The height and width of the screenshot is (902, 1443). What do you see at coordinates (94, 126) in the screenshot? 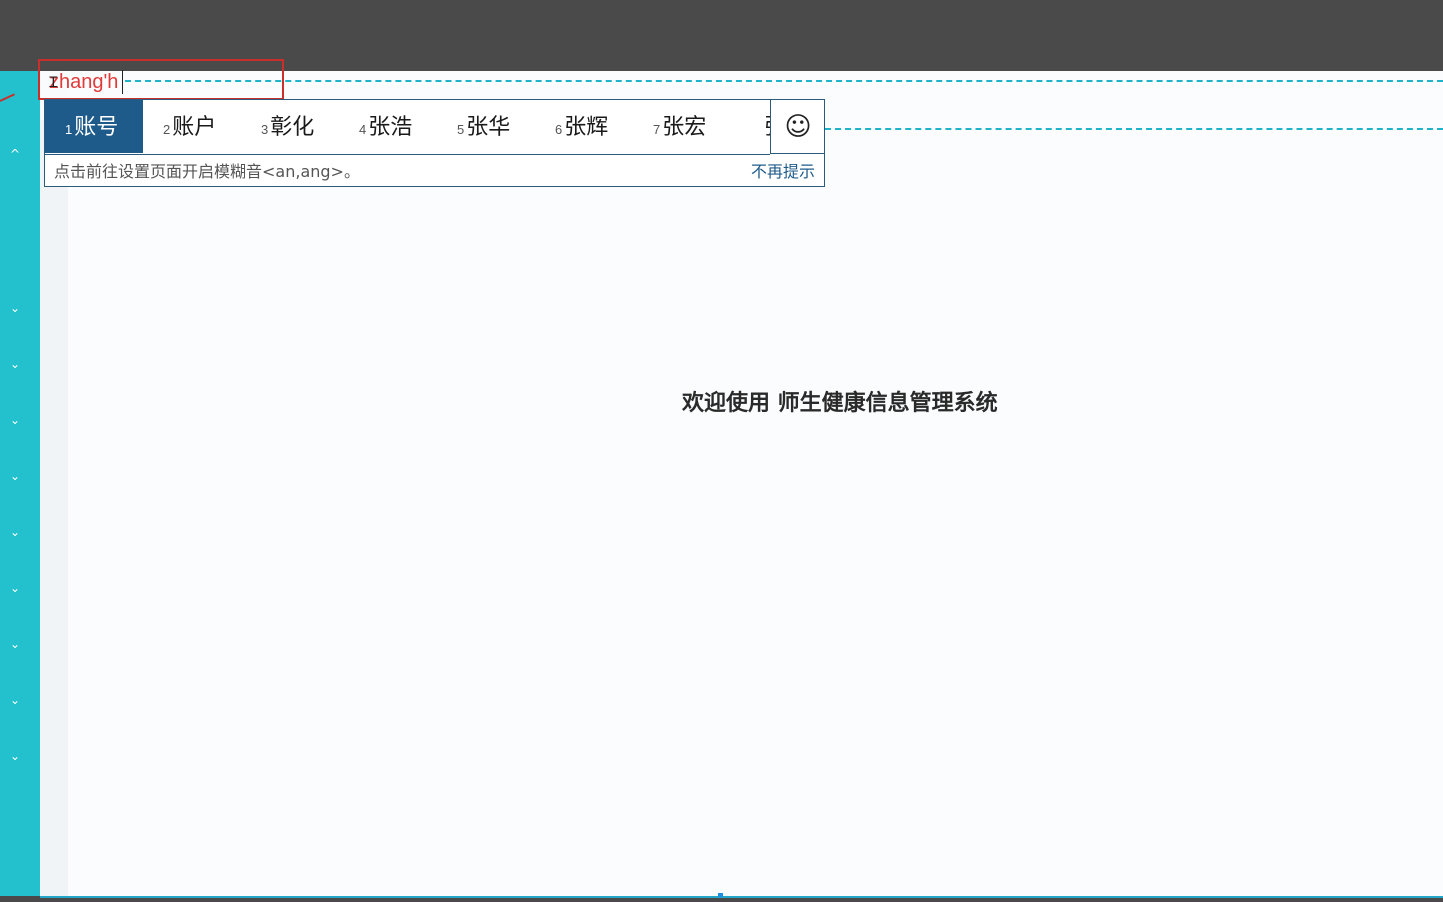
I see `ime-candidate: 1账号` at bounding box center [94, 126].